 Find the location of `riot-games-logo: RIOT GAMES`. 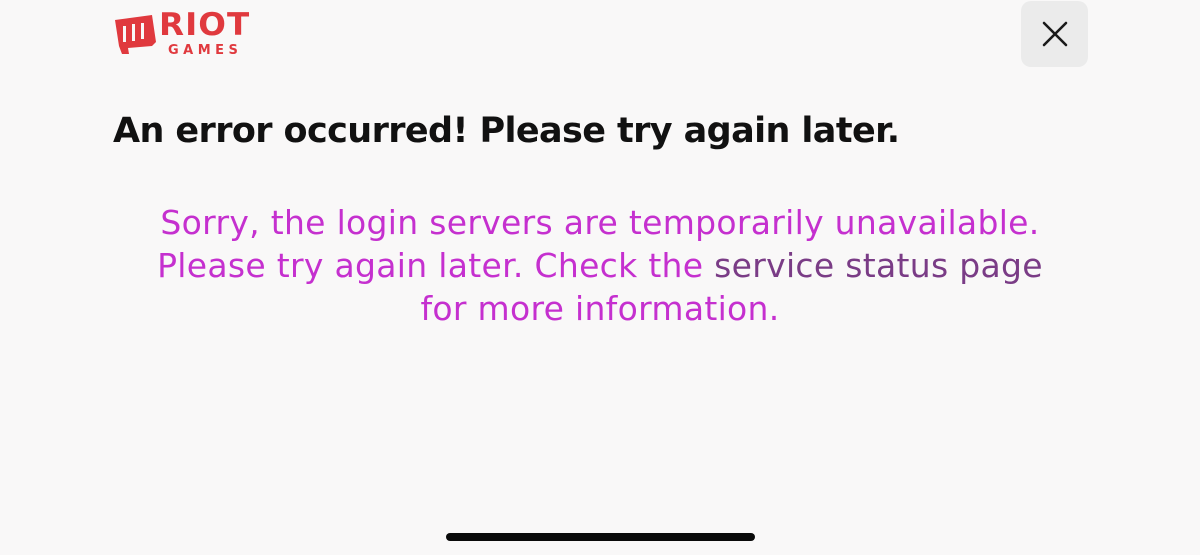

riot-games-logo: RIOT GAMES is located at coordinates (187, 35).